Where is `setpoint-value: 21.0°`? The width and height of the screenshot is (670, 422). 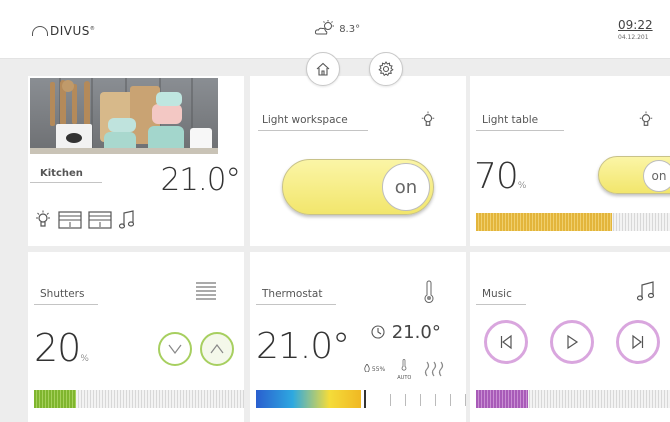 setpoint-value: 21.0° is located at coordinates (416, 332).